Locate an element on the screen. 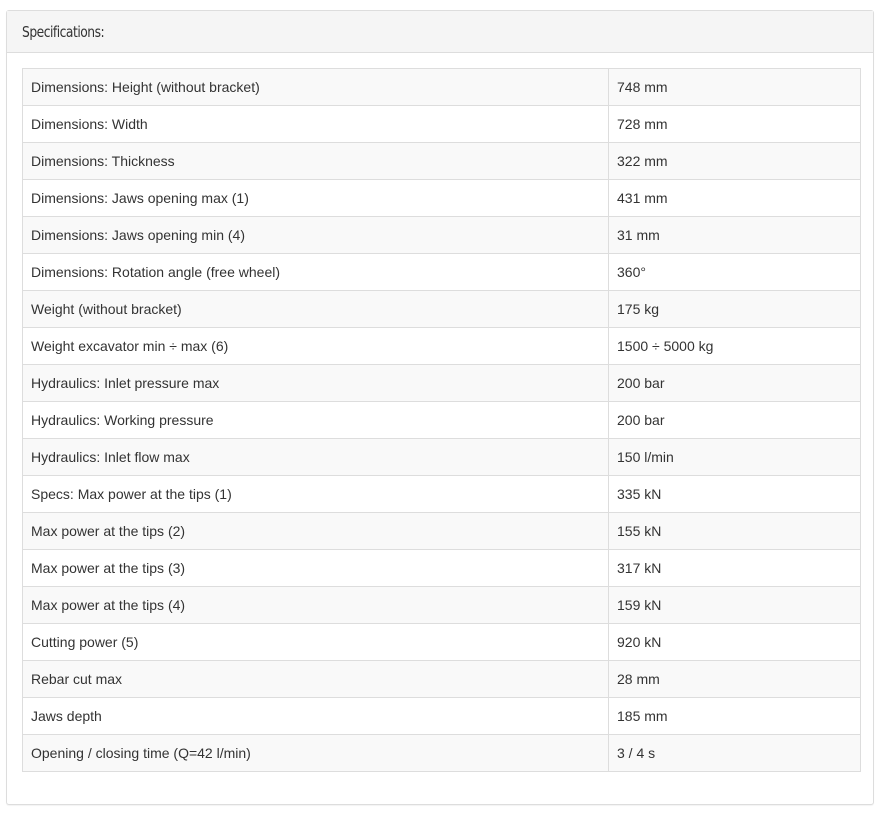 The width and height of the screenshot is (886, 817). spec-label: Dimensions: Thickness is located at coordinates (315, 161).